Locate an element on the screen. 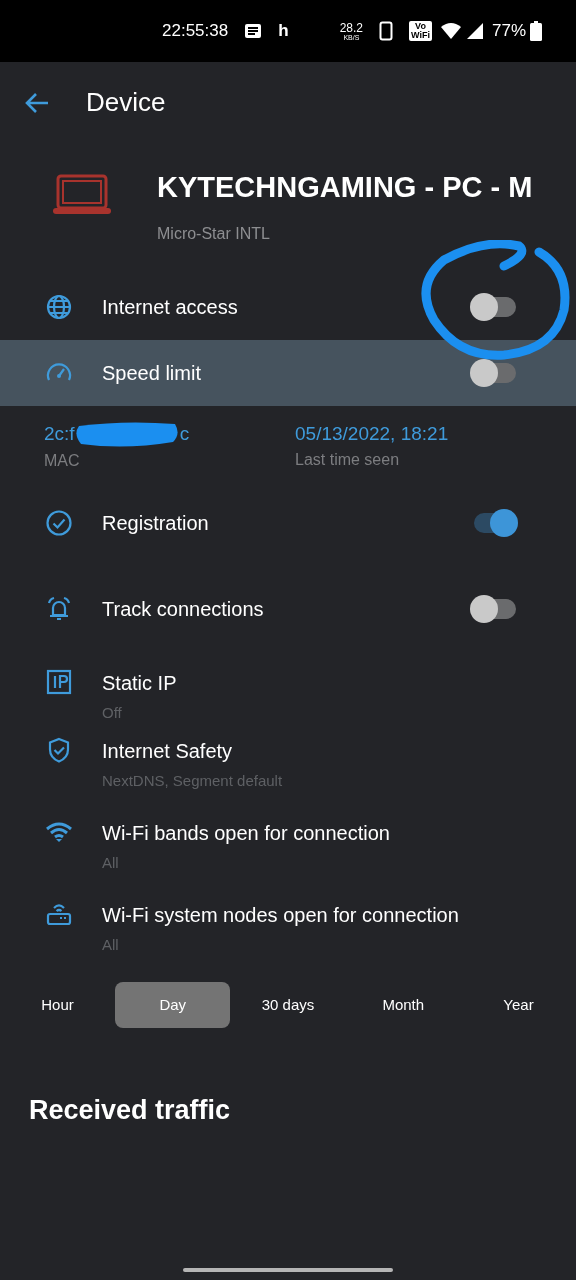 The image size is (576, 1280). status-time: 22:55:38 is located at coordinates (195, 31).